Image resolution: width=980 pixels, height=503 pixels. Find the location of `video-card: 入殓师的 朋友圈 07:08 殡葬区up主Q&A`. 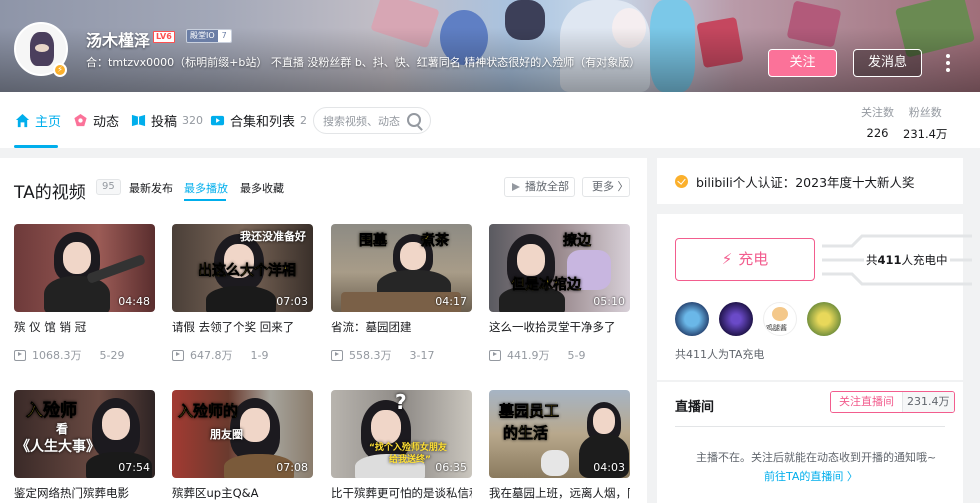

video-card: 入殓师的 朋友圈 07:08 殡葬区up主Q&A is located at coordinates (242, 445).